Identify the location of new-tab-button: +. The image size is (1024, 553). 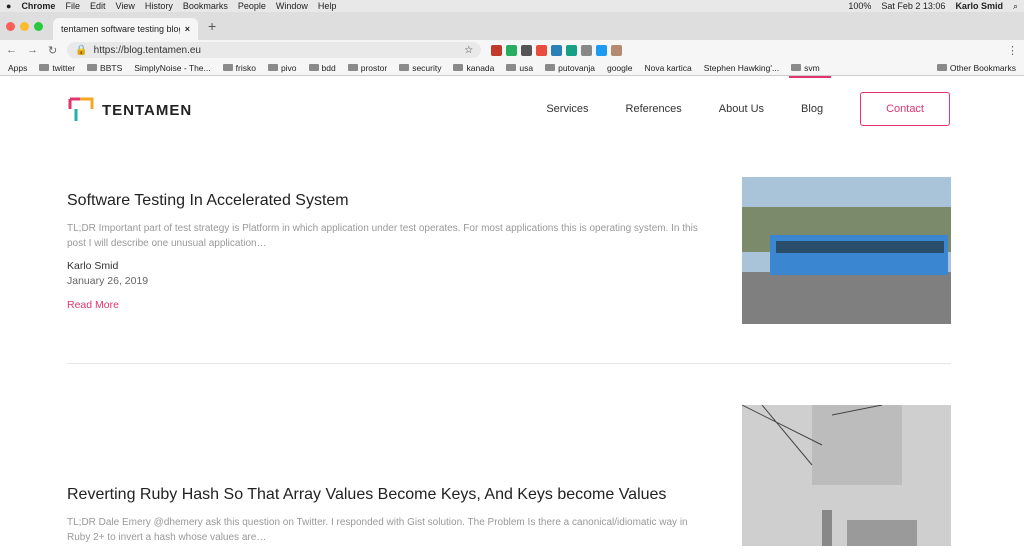
(212, 26).